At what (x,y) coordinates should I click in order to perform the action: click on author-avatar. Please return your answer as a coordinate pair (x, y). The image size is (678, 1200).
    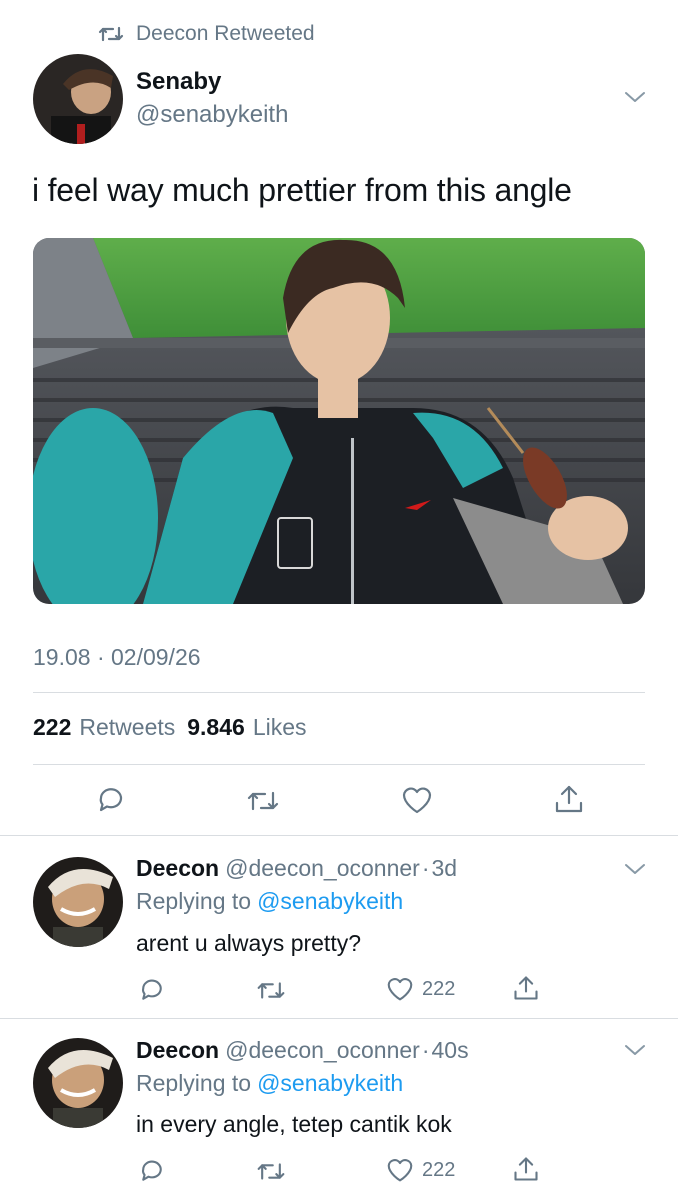
    Looking at the image, I should click on (78, 99).